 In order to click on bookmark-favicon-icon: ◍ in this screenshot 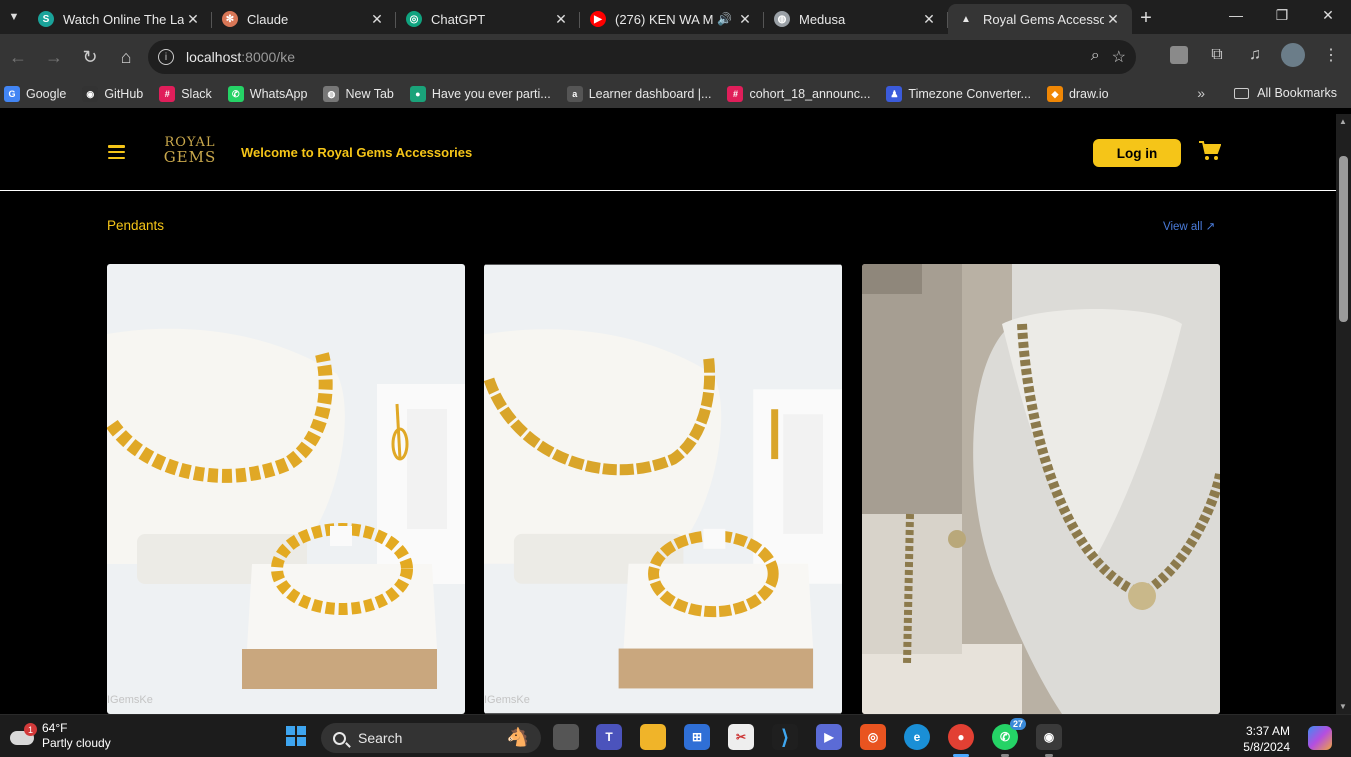, I will do `click(331, 94)`.